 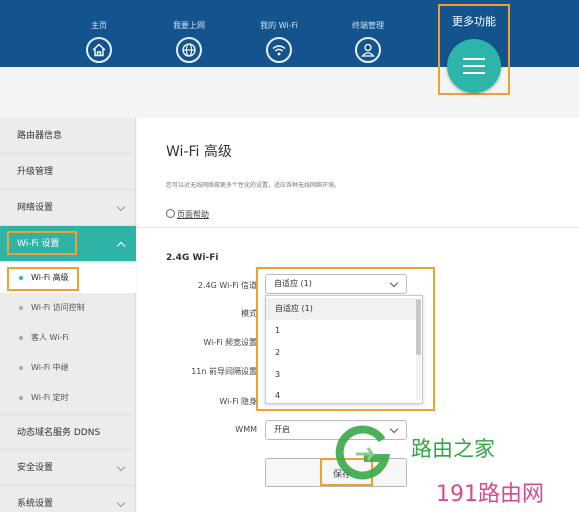 What do you see at coordinates (279, 25) in the screenshot?
I see `nav-my-wifi-label: 我的 Wi-Fi` at bounding box center [279, 25].